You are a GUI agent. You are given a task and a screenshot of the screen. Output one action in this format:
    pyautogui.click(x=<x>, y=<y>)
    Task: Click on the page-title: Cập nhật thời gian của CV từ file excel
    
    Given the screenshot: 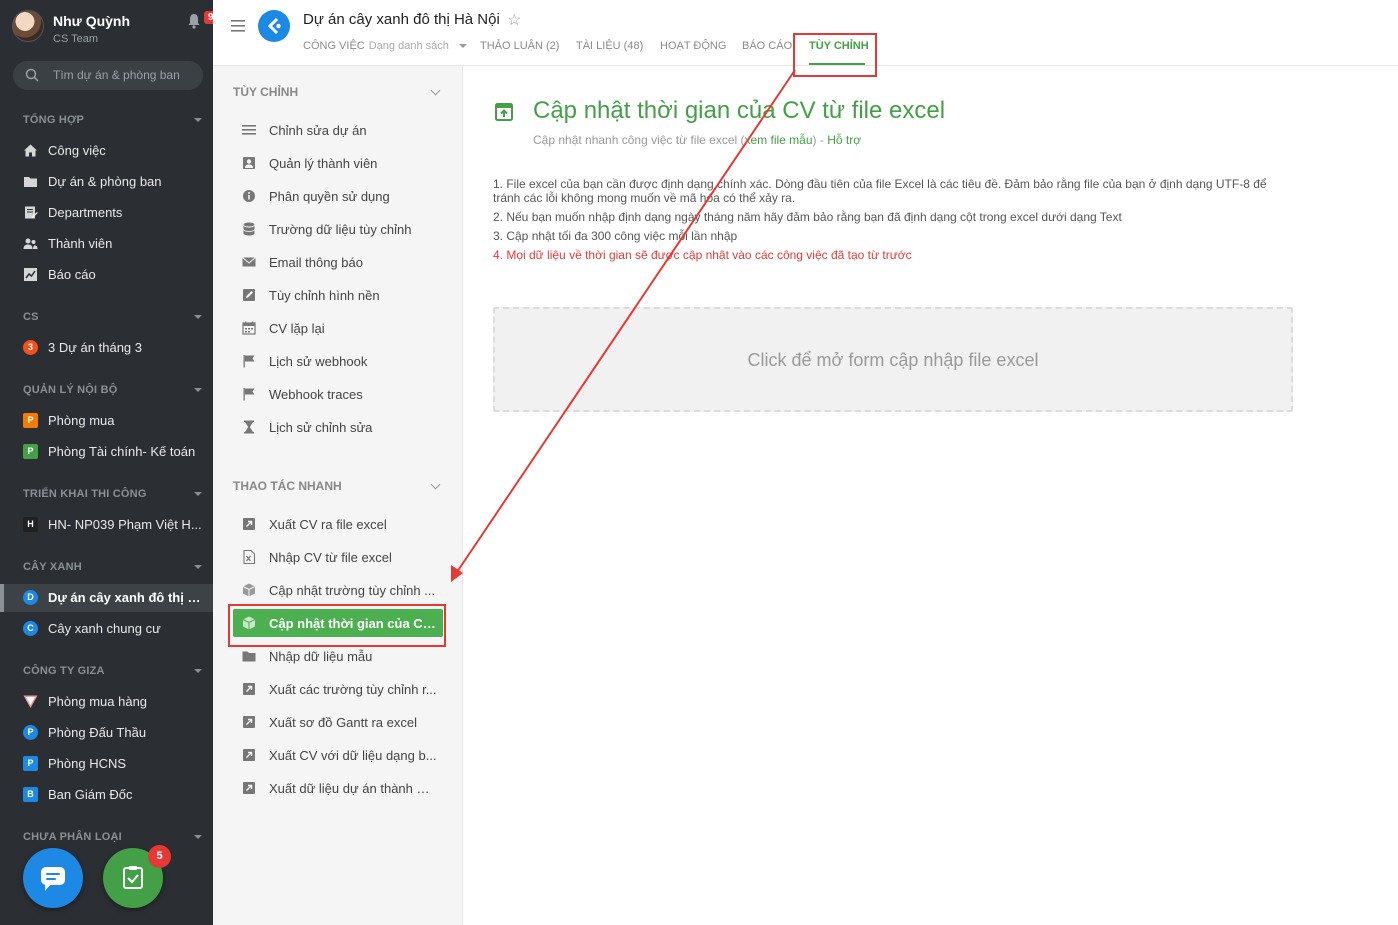 What is the action you would take?
    pyautogui.click(x=739, y=110)
    